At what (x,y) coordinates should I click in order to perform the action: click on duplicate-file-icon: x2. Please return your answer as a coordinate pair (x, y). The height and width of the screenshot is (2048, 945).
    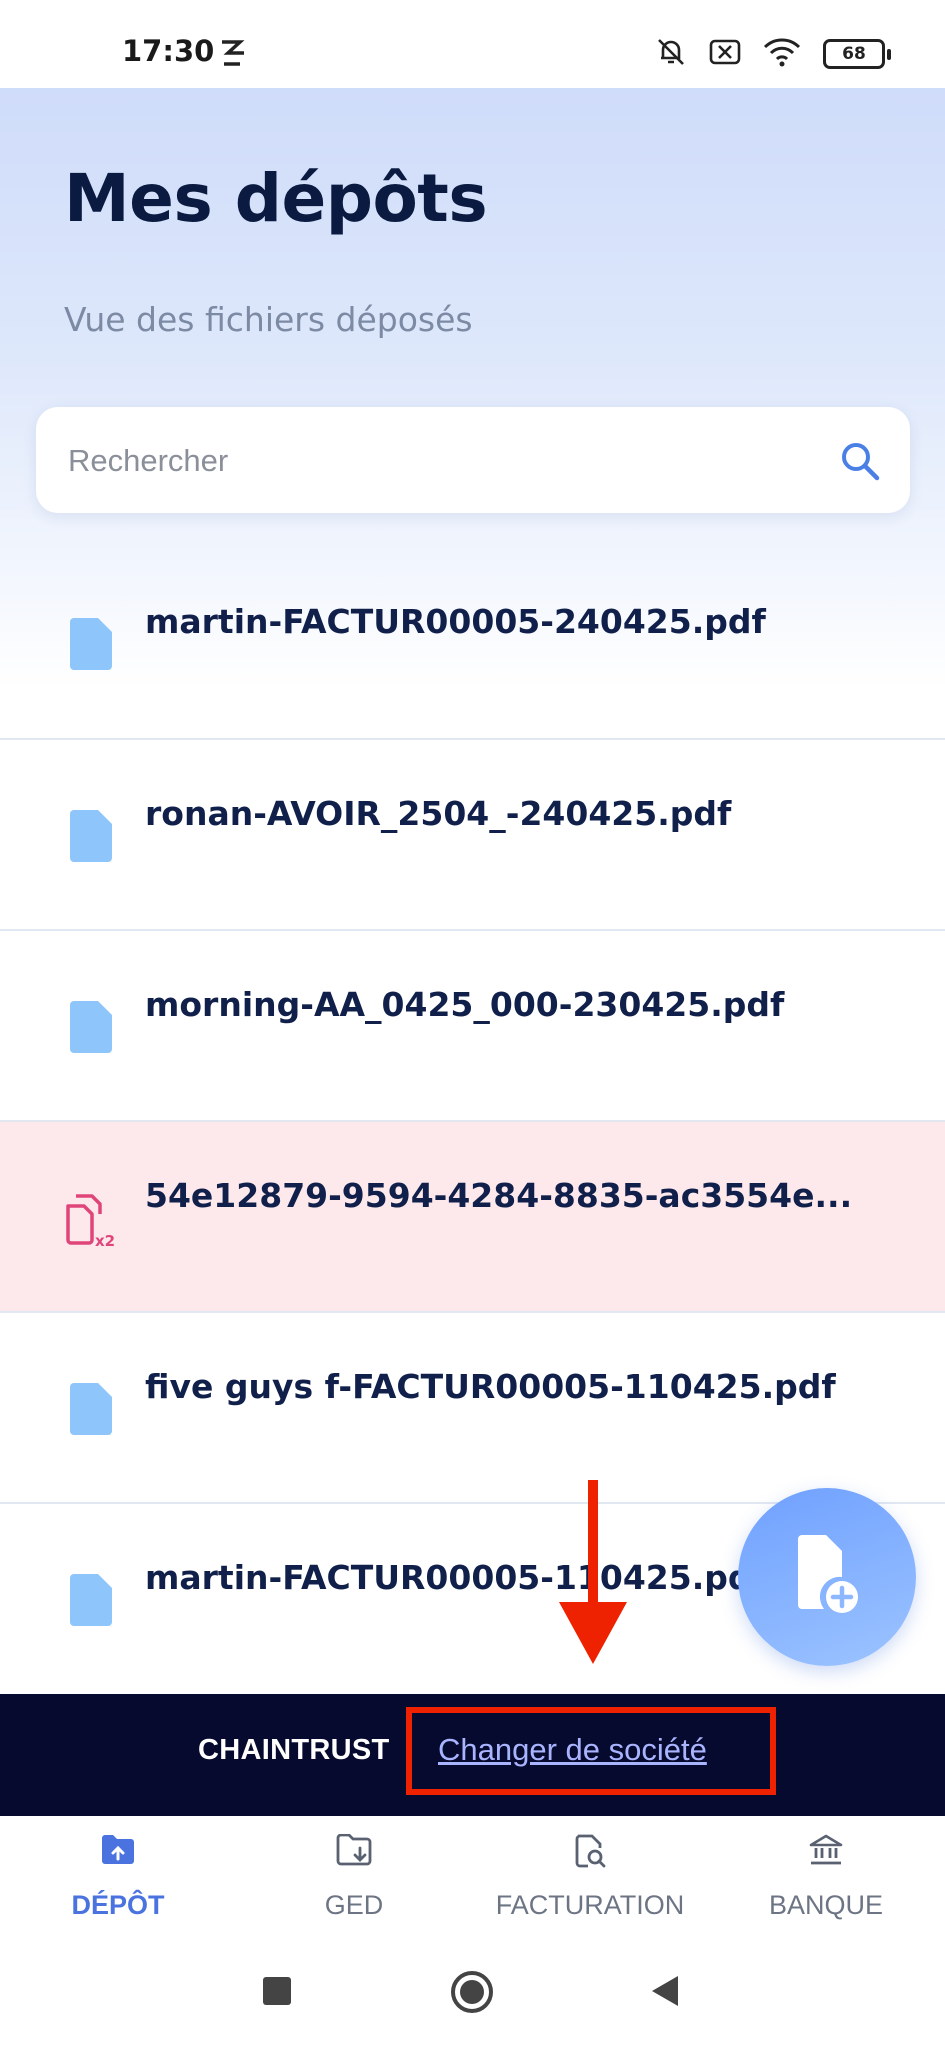
    Looking at the image, I should click on (88, 1222).